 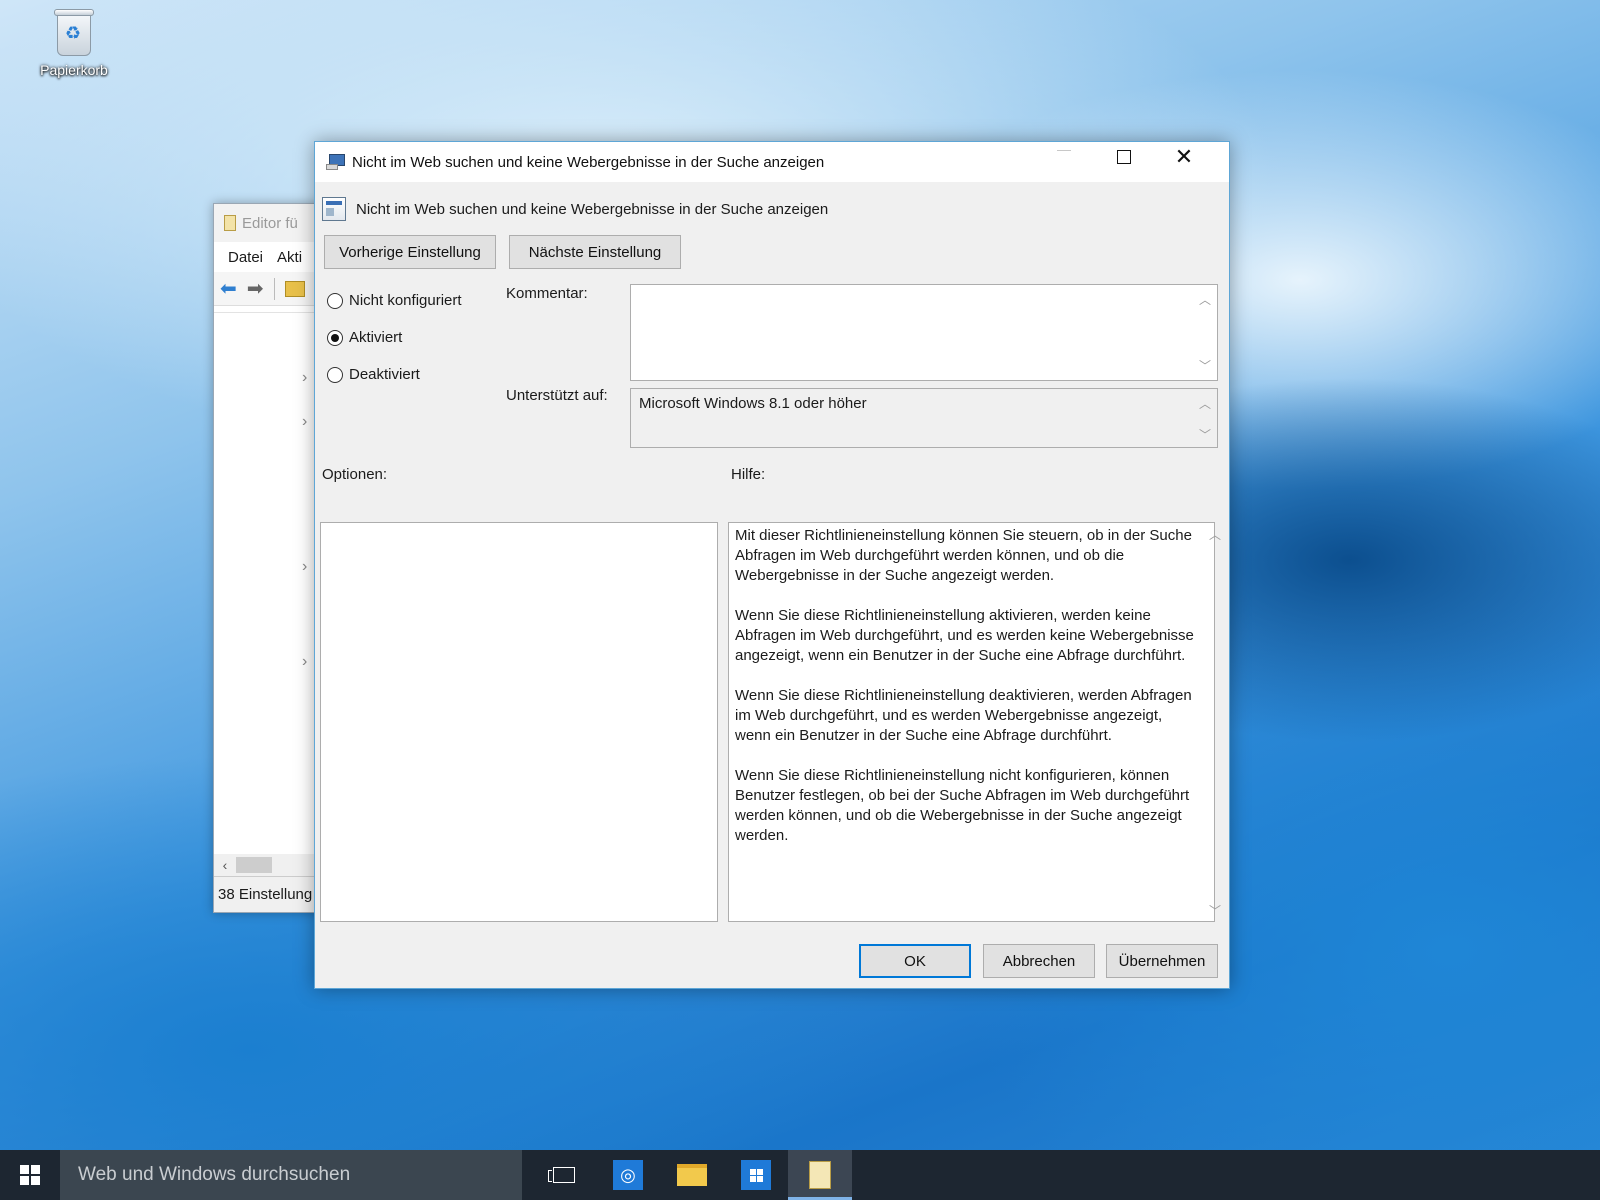 What do you see at coordinates (1039, 961) in the screenshot?
I see `cancel-button: Abbrechen` at bounding box center [1039, 961].